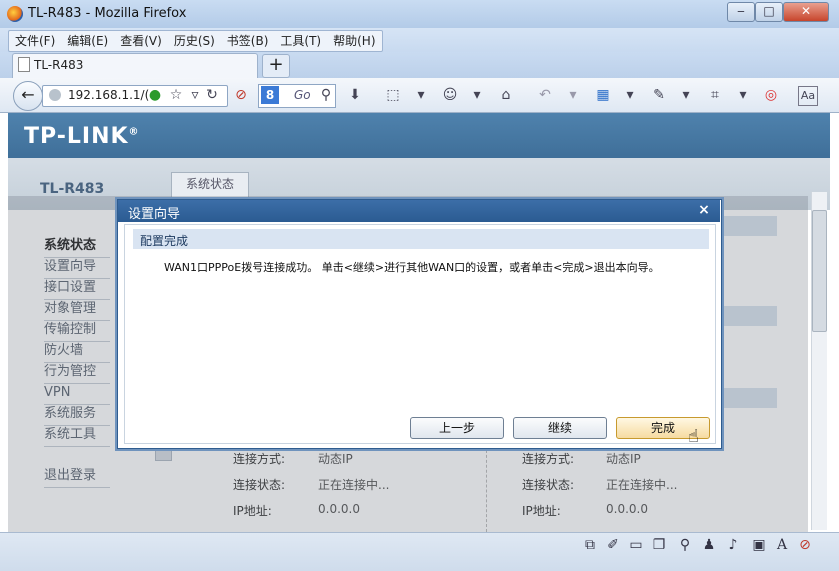 This screenshot has width=839, height=571. What do you see at coordinates (155, 95) in the screenshot?
I see `go-icon: ●` at bounding box center [155, 95].